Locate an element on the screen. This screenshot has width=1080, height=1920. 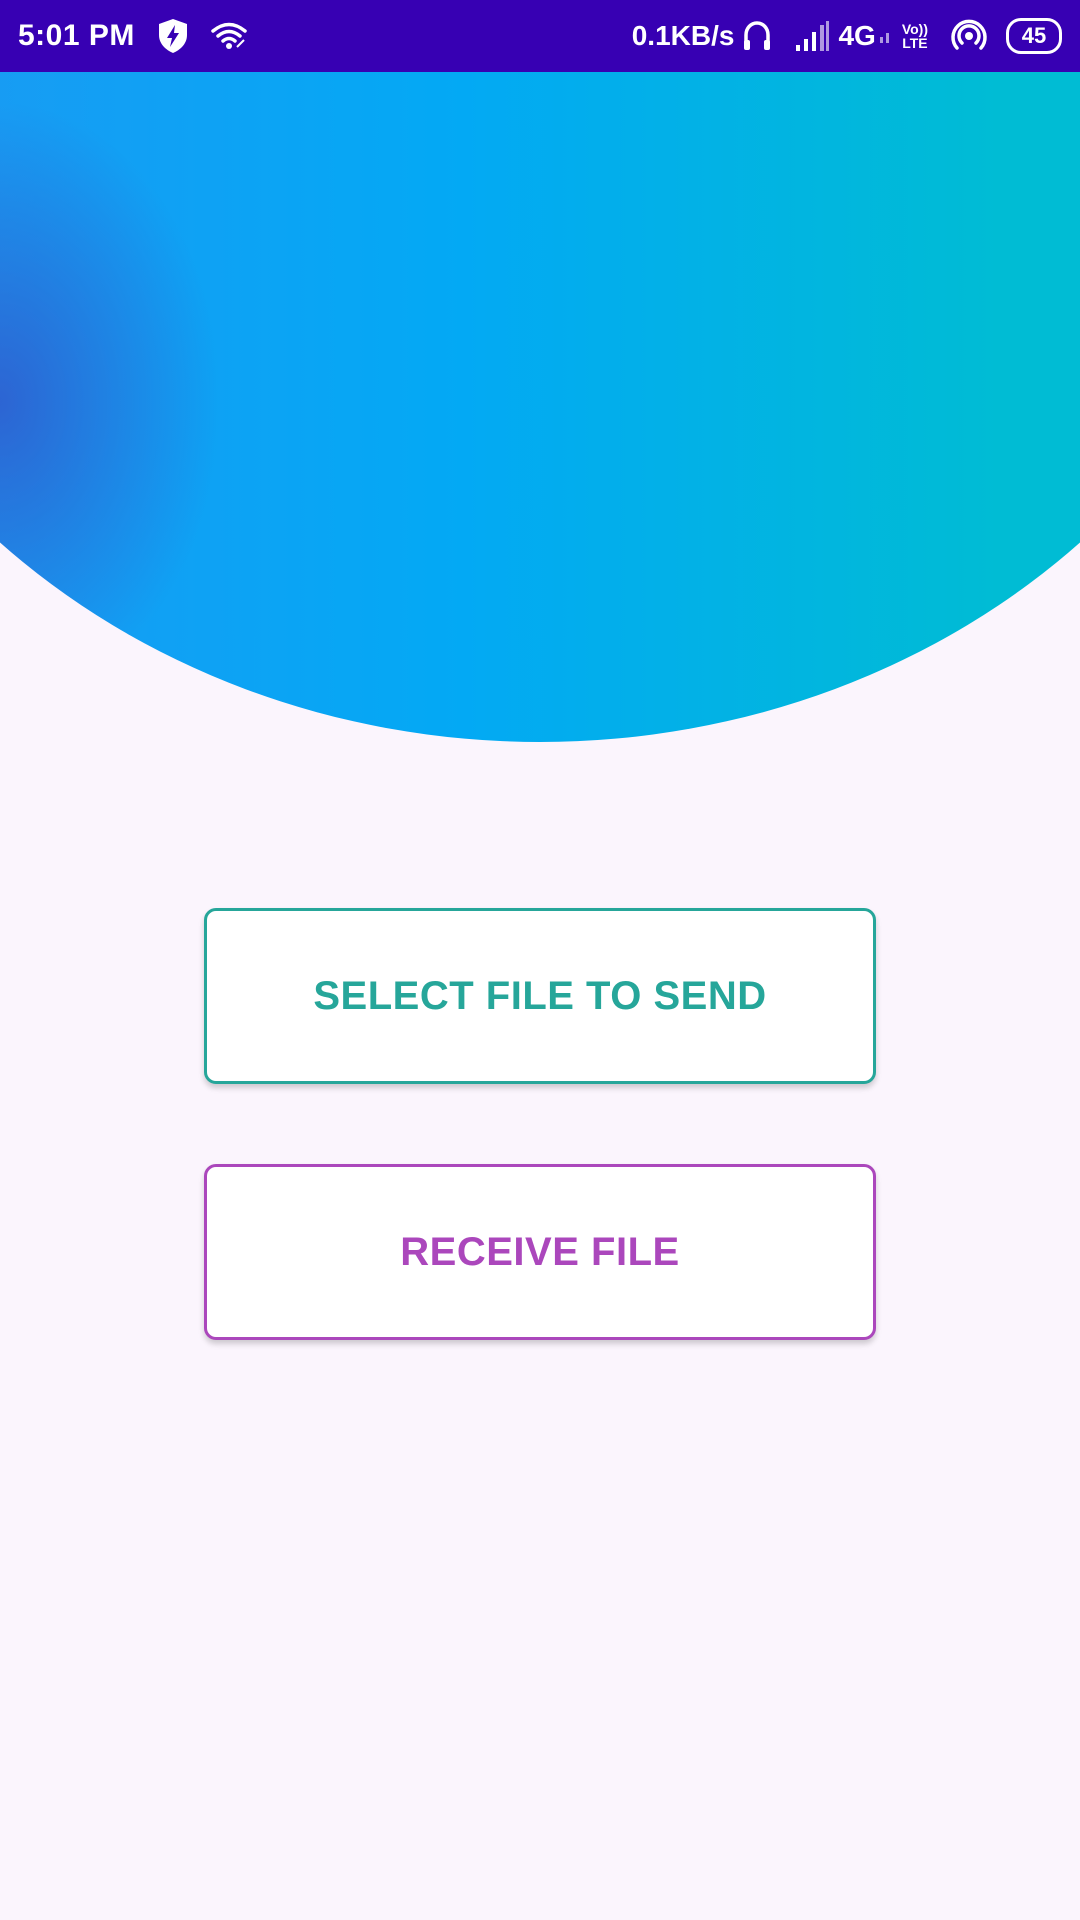
shield-bolt-icon is located at coordinates (173, 36).